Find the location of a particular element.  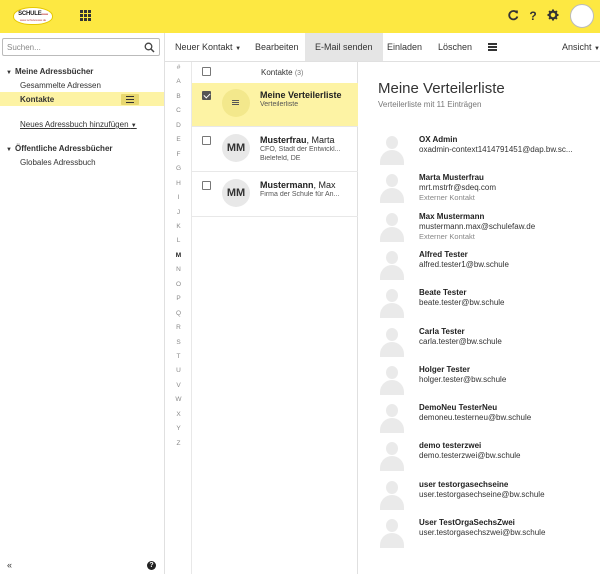

add-address-book-link: Neues Adressbuch hinzufügen ▼ is located at coordinates (78, 124).